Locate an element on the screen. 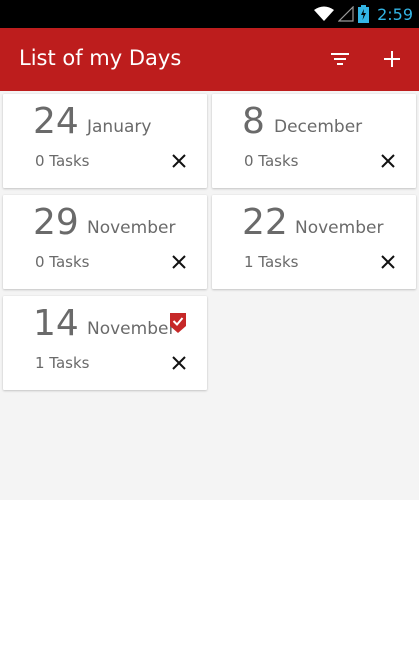  day-card: 24 January 0 Tasks is located at coordinates (105, 141).